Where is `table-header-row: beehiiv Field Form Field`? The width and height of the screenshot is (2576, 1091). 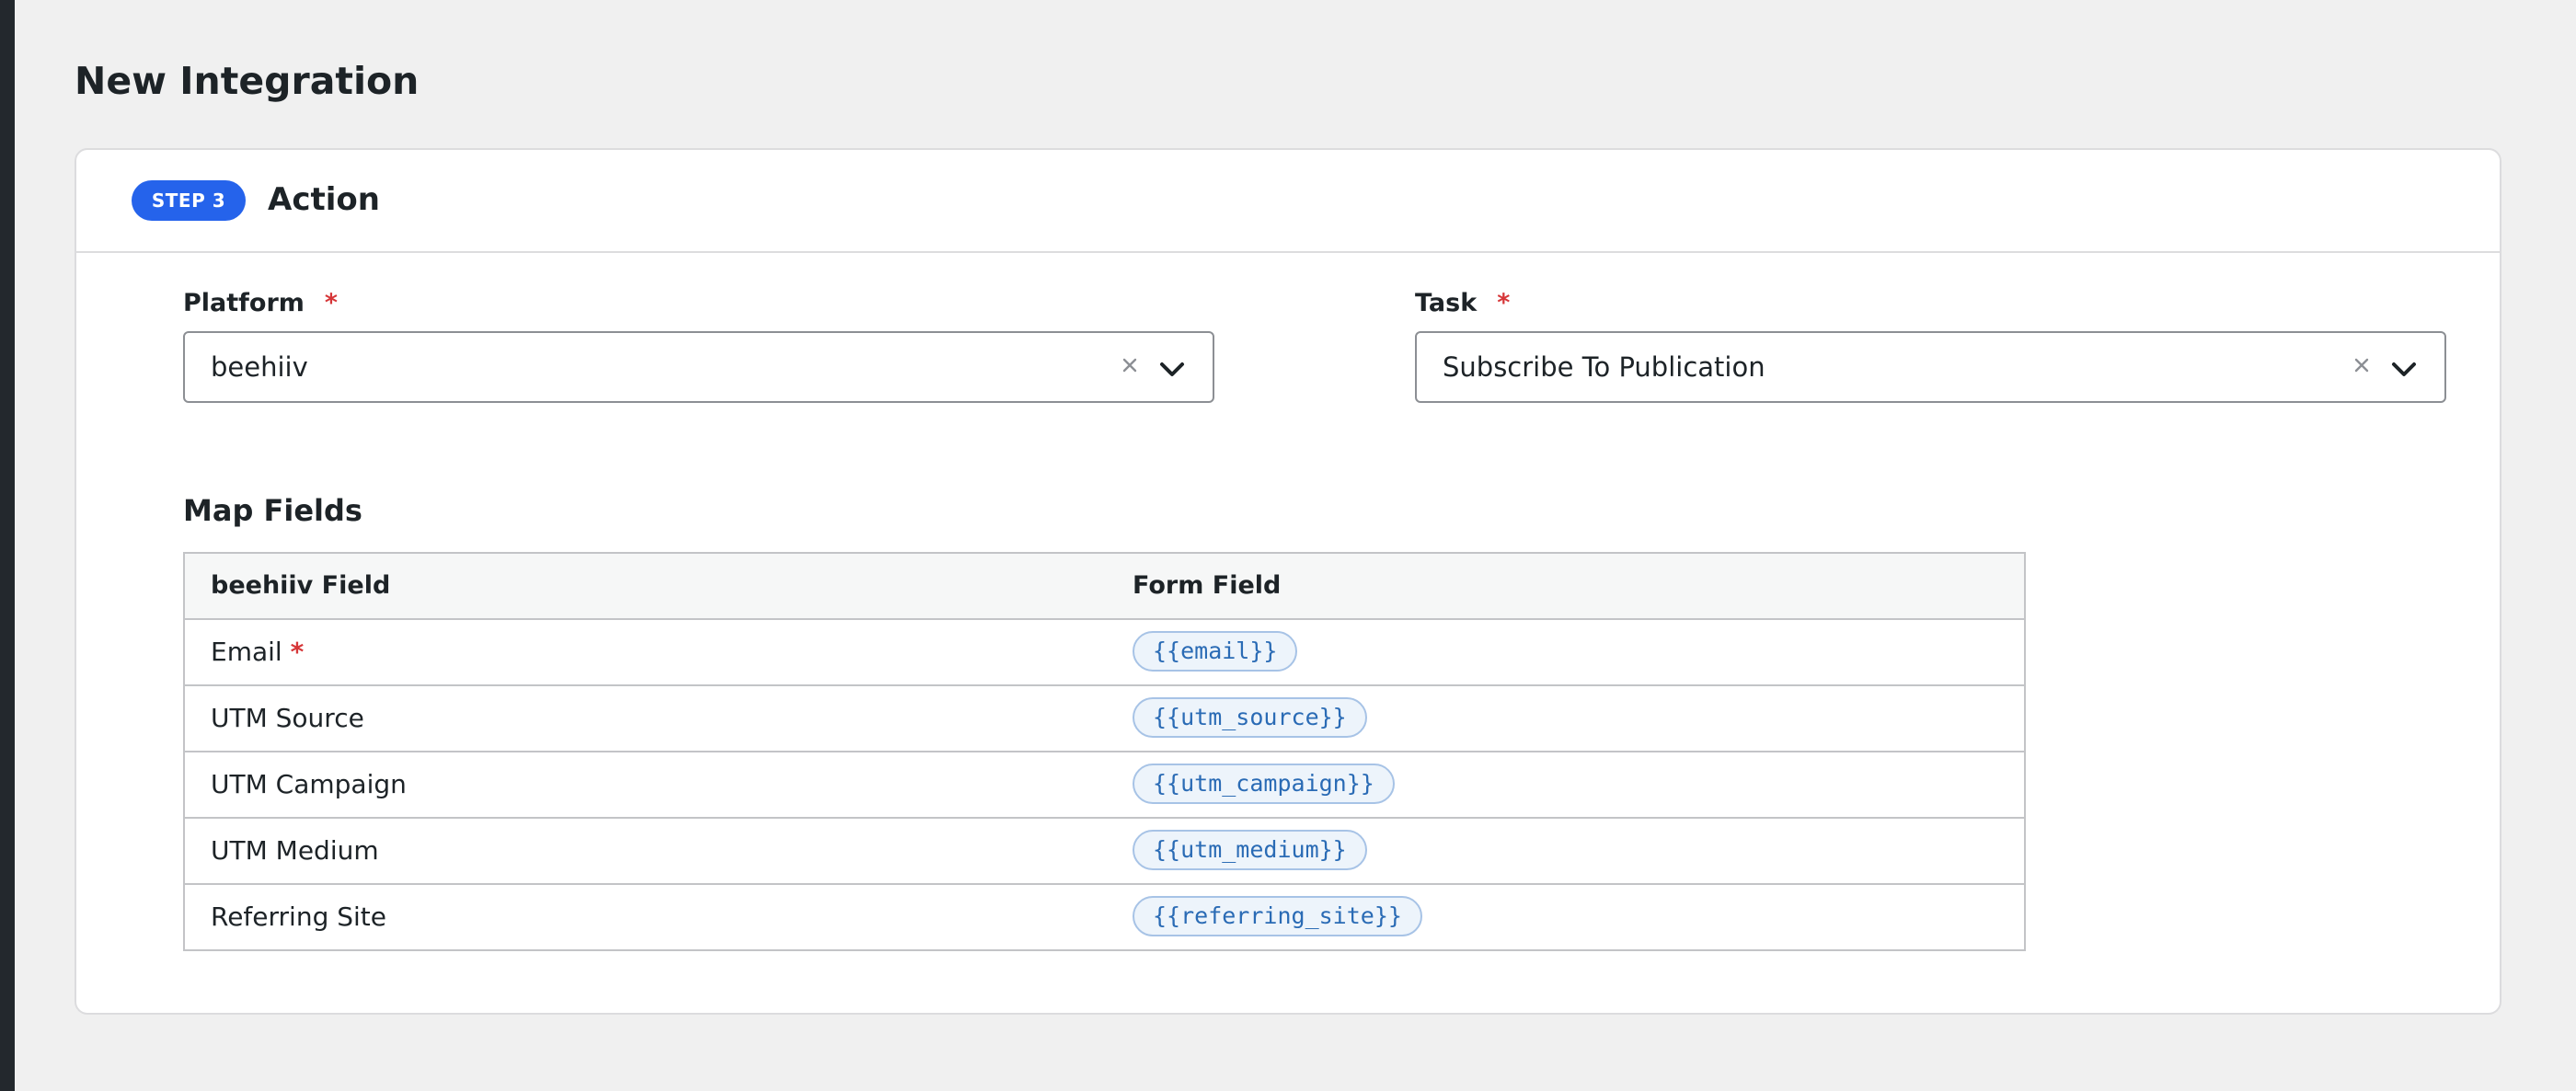 table-header-row: beehiiv Field Form Field is located at coordinates (1104, 587).